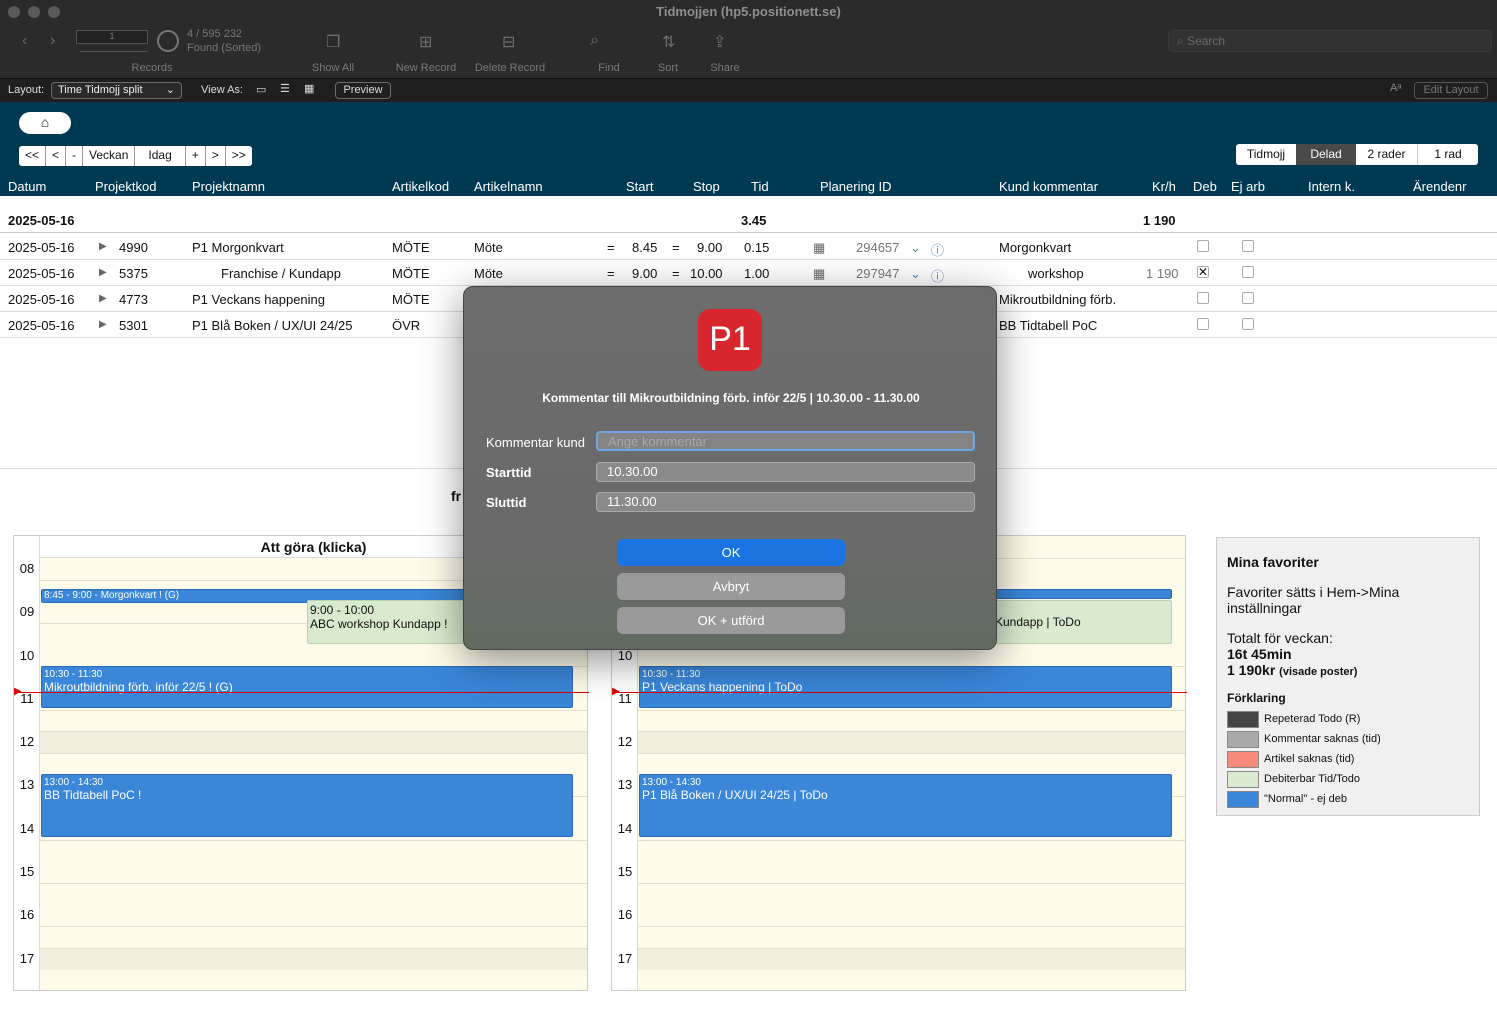 Image resolution: width=1497 pixels, height=1016 pixels. What do you see at coordinates (1082, 594) in the screenshot?
I see `calendar-event` at bounding box center [1082, 594].